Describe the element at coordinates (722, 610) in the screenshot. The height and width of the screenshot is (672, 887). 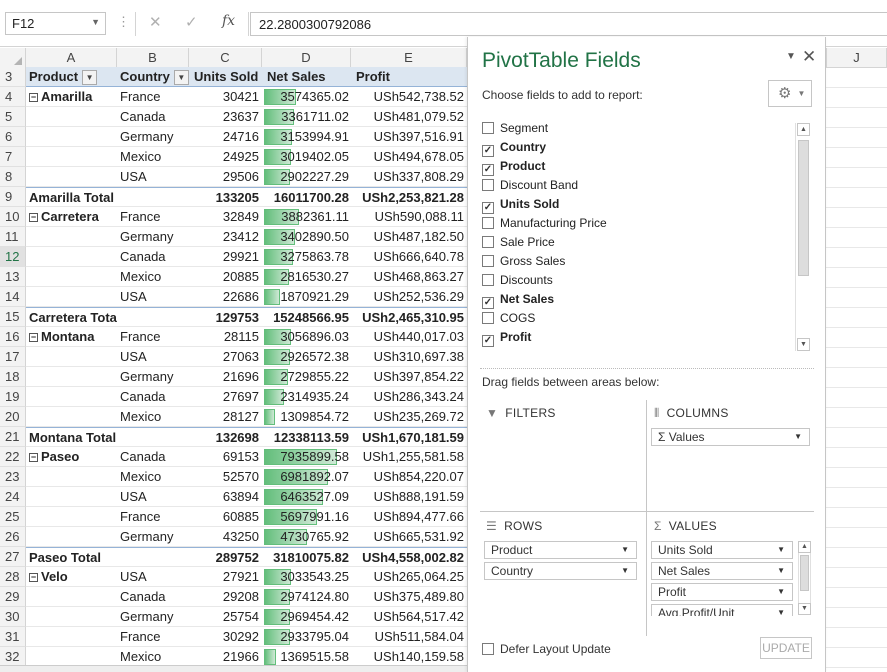
I see `values-field-avg-profit-unit: Avg.Profit/Unit ▼` at that location.